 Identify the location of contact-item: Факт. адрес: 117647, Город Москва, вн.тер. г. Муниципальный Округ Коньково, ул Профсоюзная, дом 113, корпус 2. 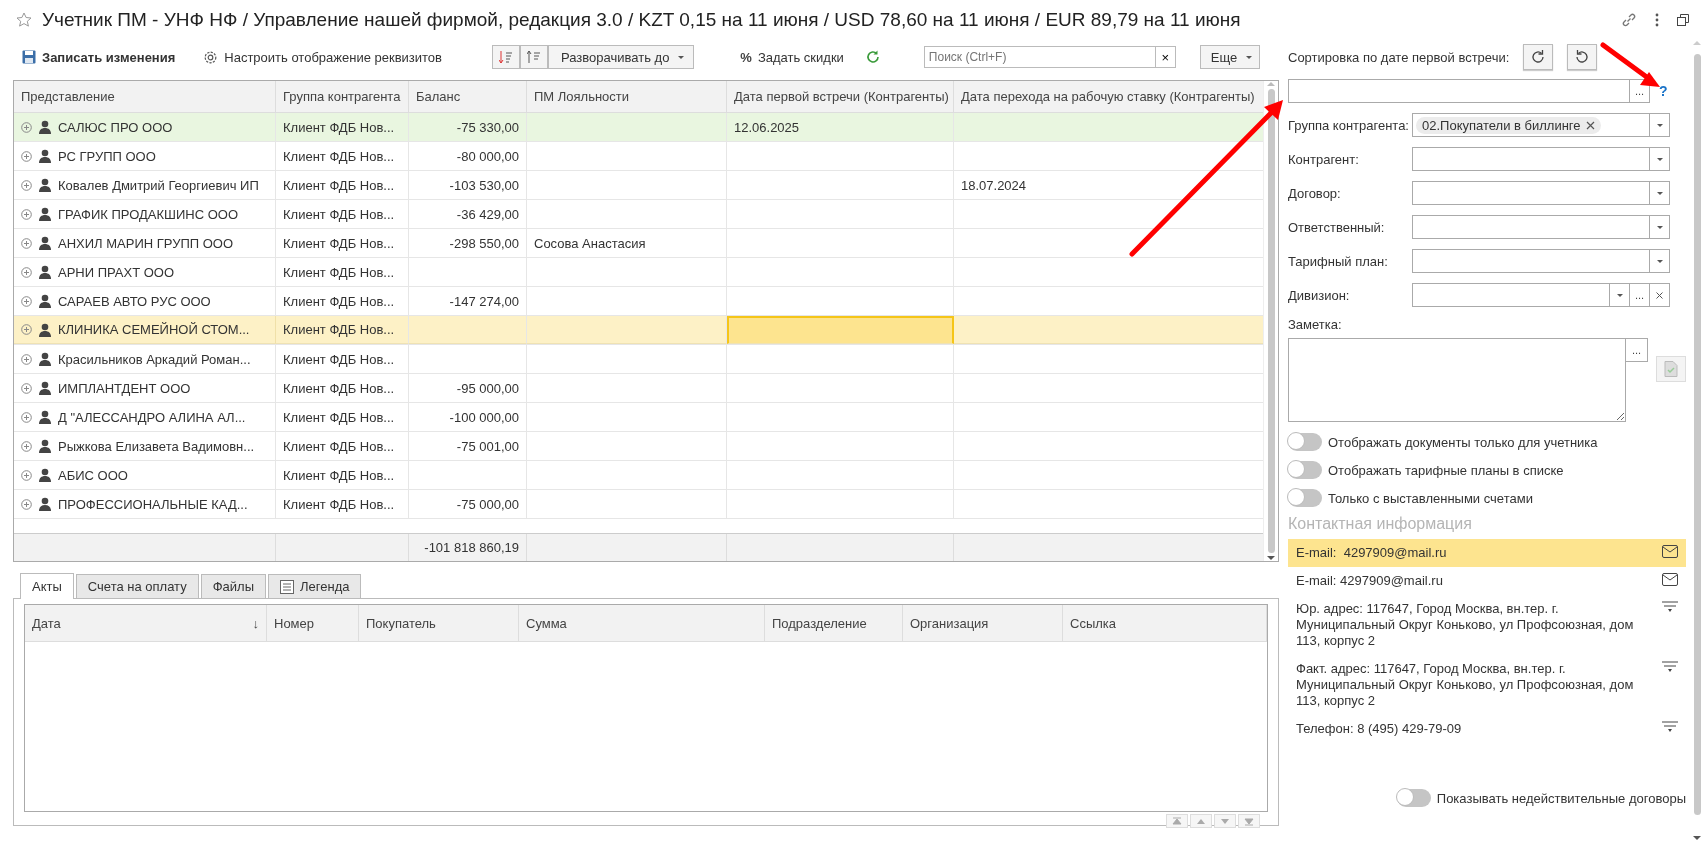
(1487, 685).